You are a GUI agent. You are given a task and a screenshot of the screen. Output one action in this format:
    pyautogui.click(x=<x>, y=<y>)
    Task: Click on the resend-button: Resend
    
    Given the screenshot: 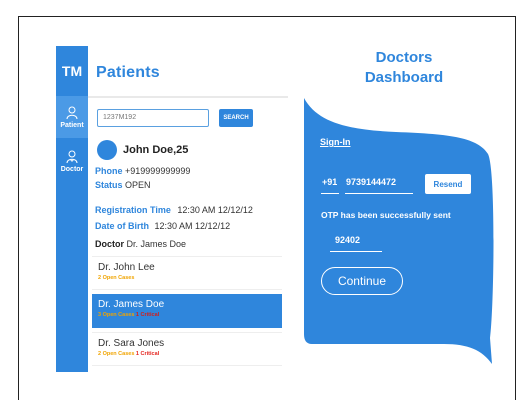 What is the action you would take?
    pyautogui.click(x=448, y=184)
    